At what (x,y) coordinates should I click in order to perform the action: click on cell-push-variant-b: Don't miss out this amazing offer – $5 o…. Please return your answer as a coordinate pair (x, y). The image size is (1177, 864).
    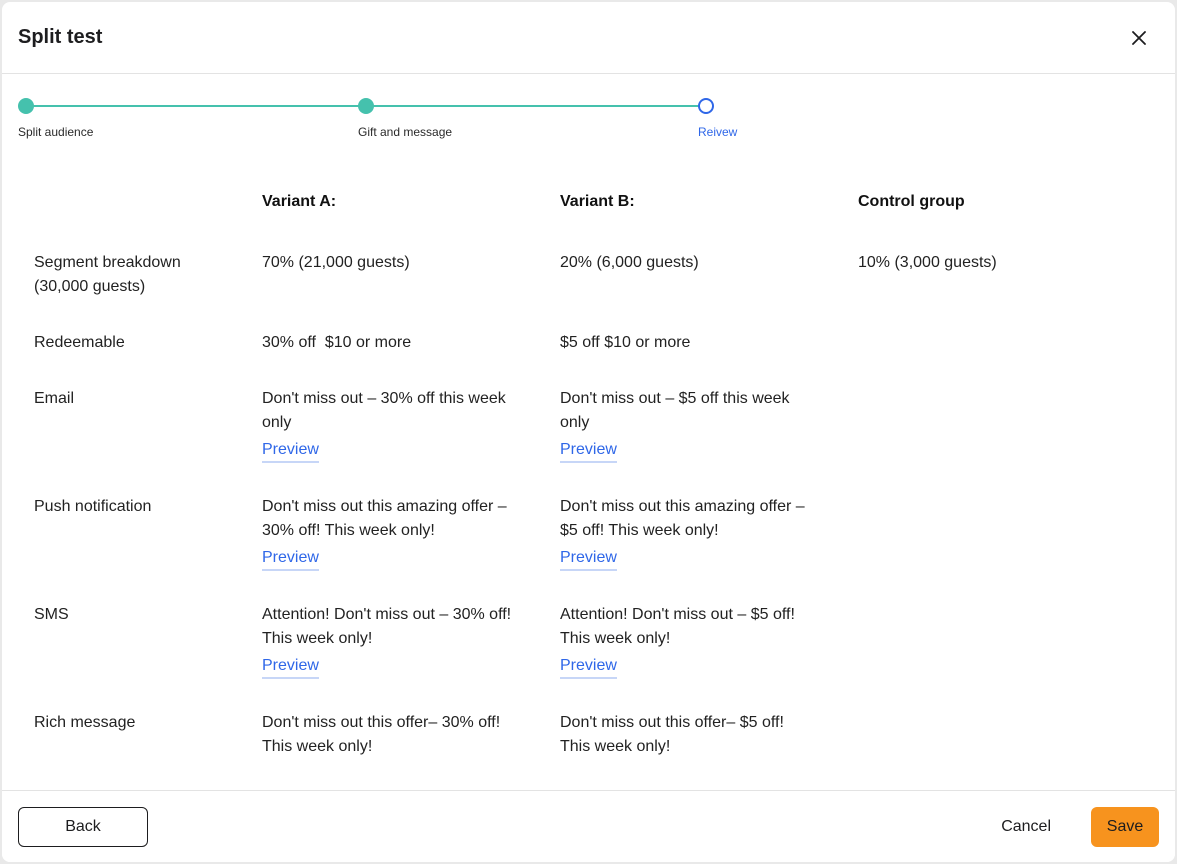
    Looking at the image, I should click on (685, 533).